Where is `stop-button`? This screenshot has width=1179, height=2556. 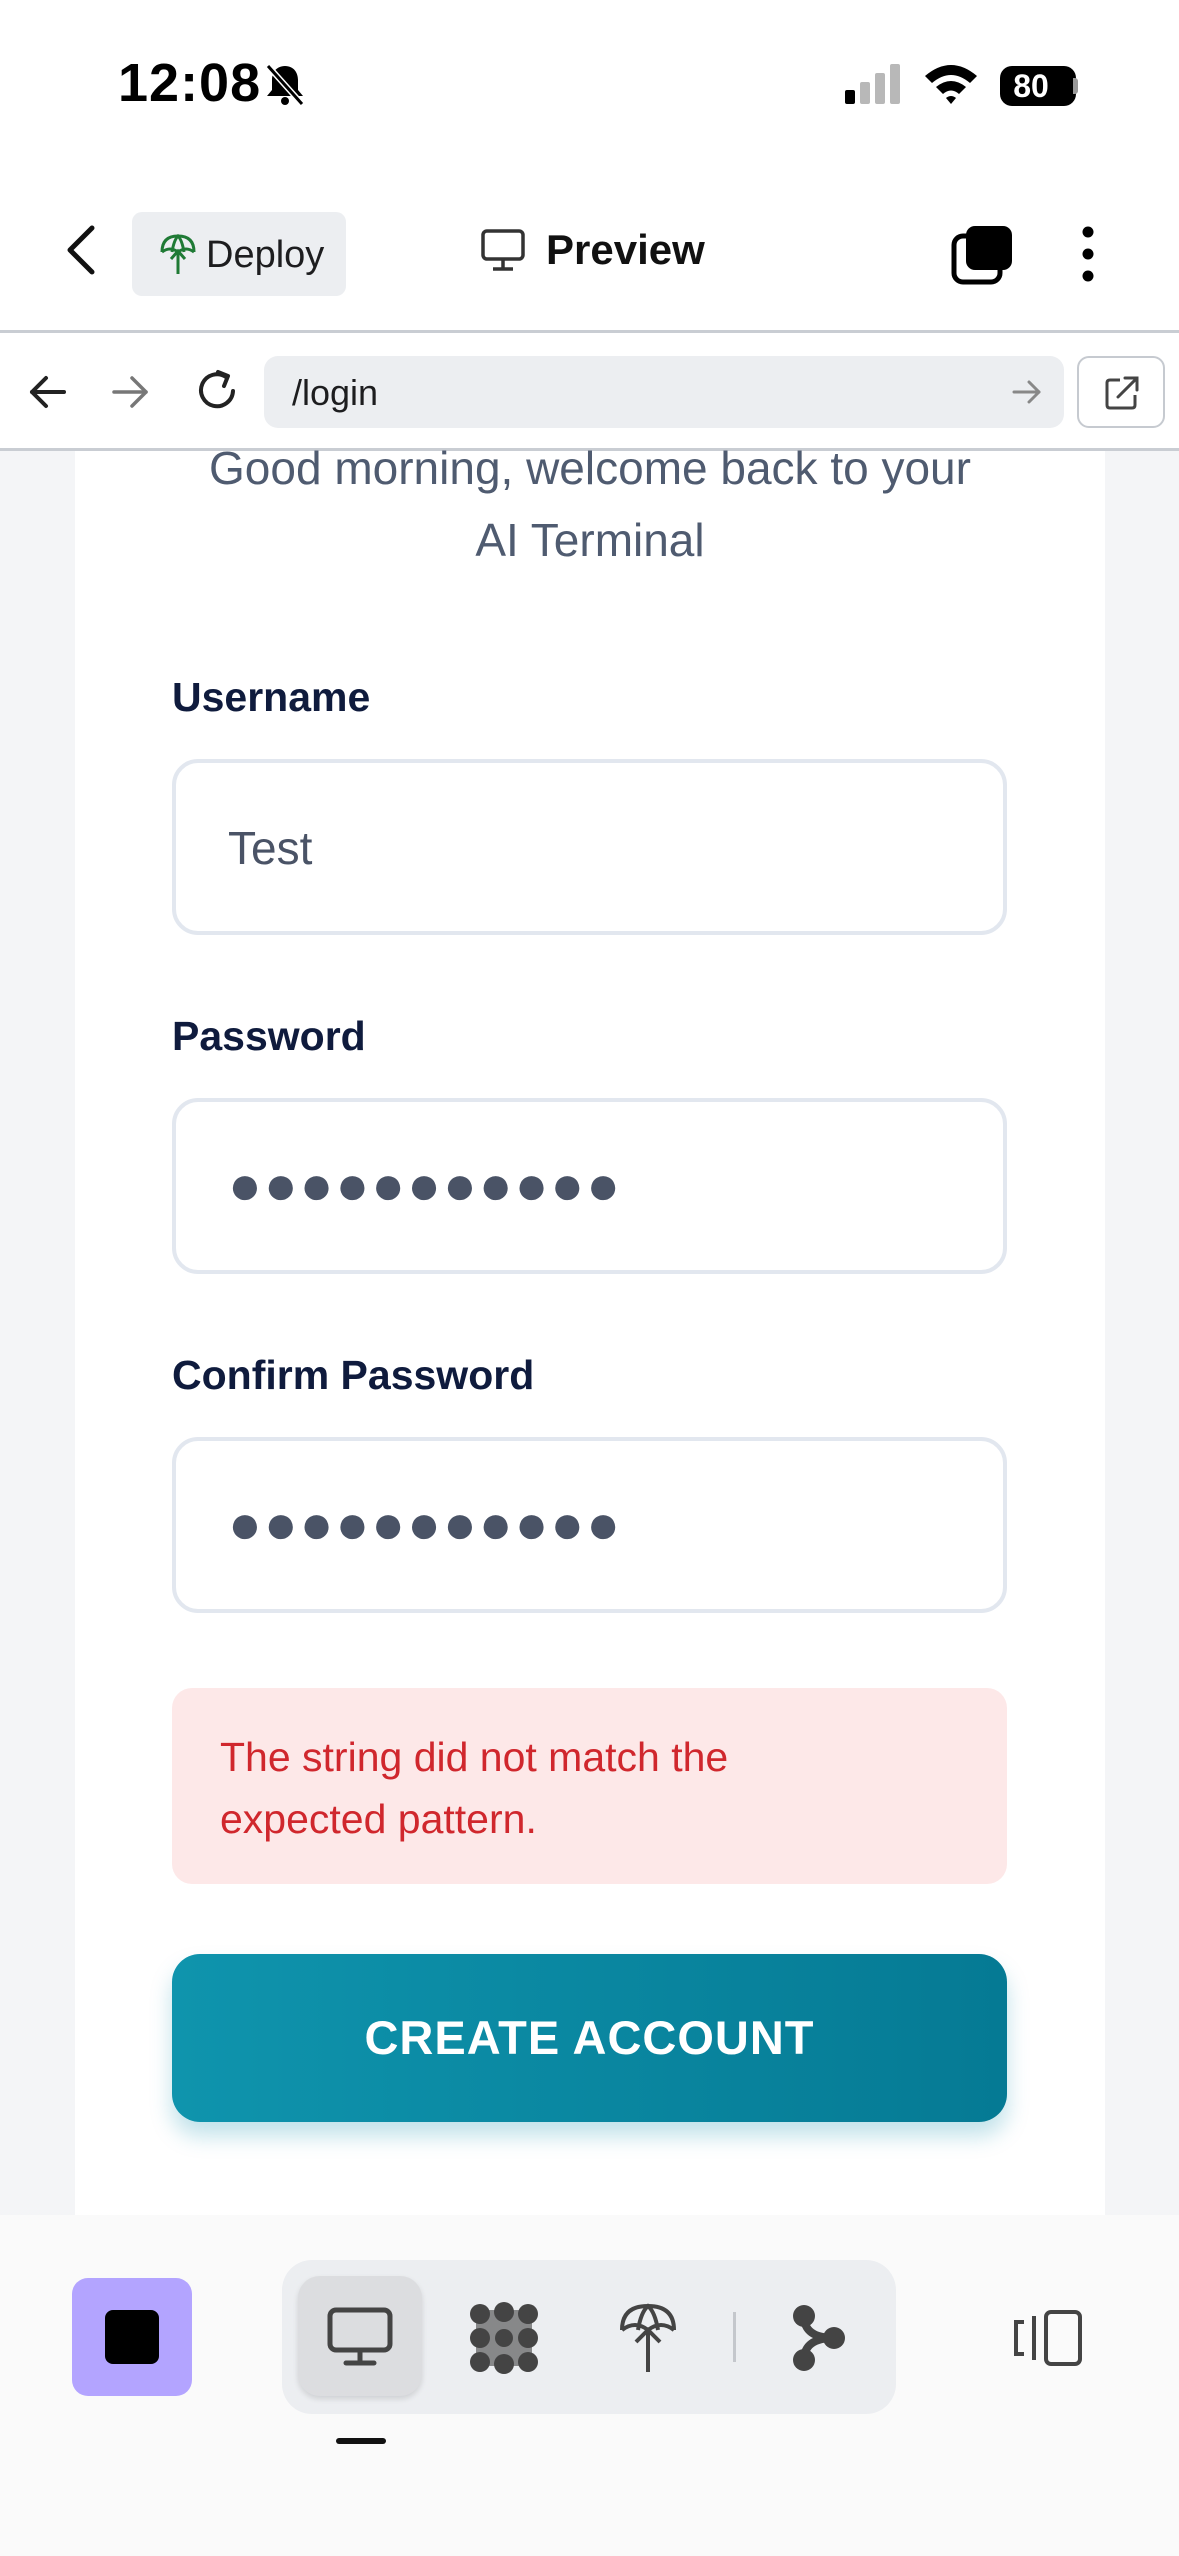
stop-button is located at coordinates (132, 2337).